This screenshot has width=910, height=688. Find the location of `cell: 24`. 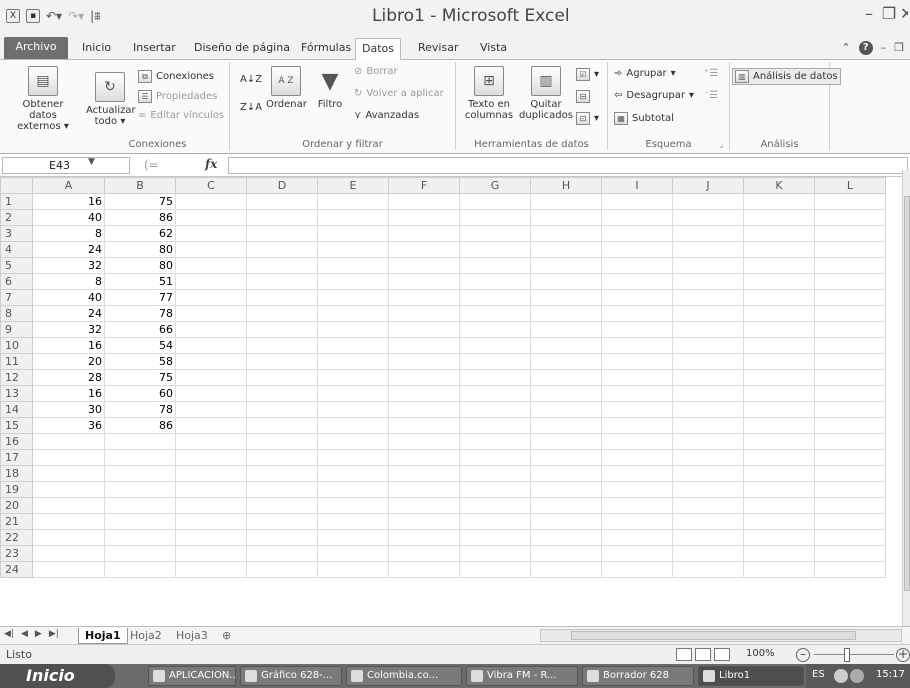

cell: 24 is located at coordinates (68, 313).